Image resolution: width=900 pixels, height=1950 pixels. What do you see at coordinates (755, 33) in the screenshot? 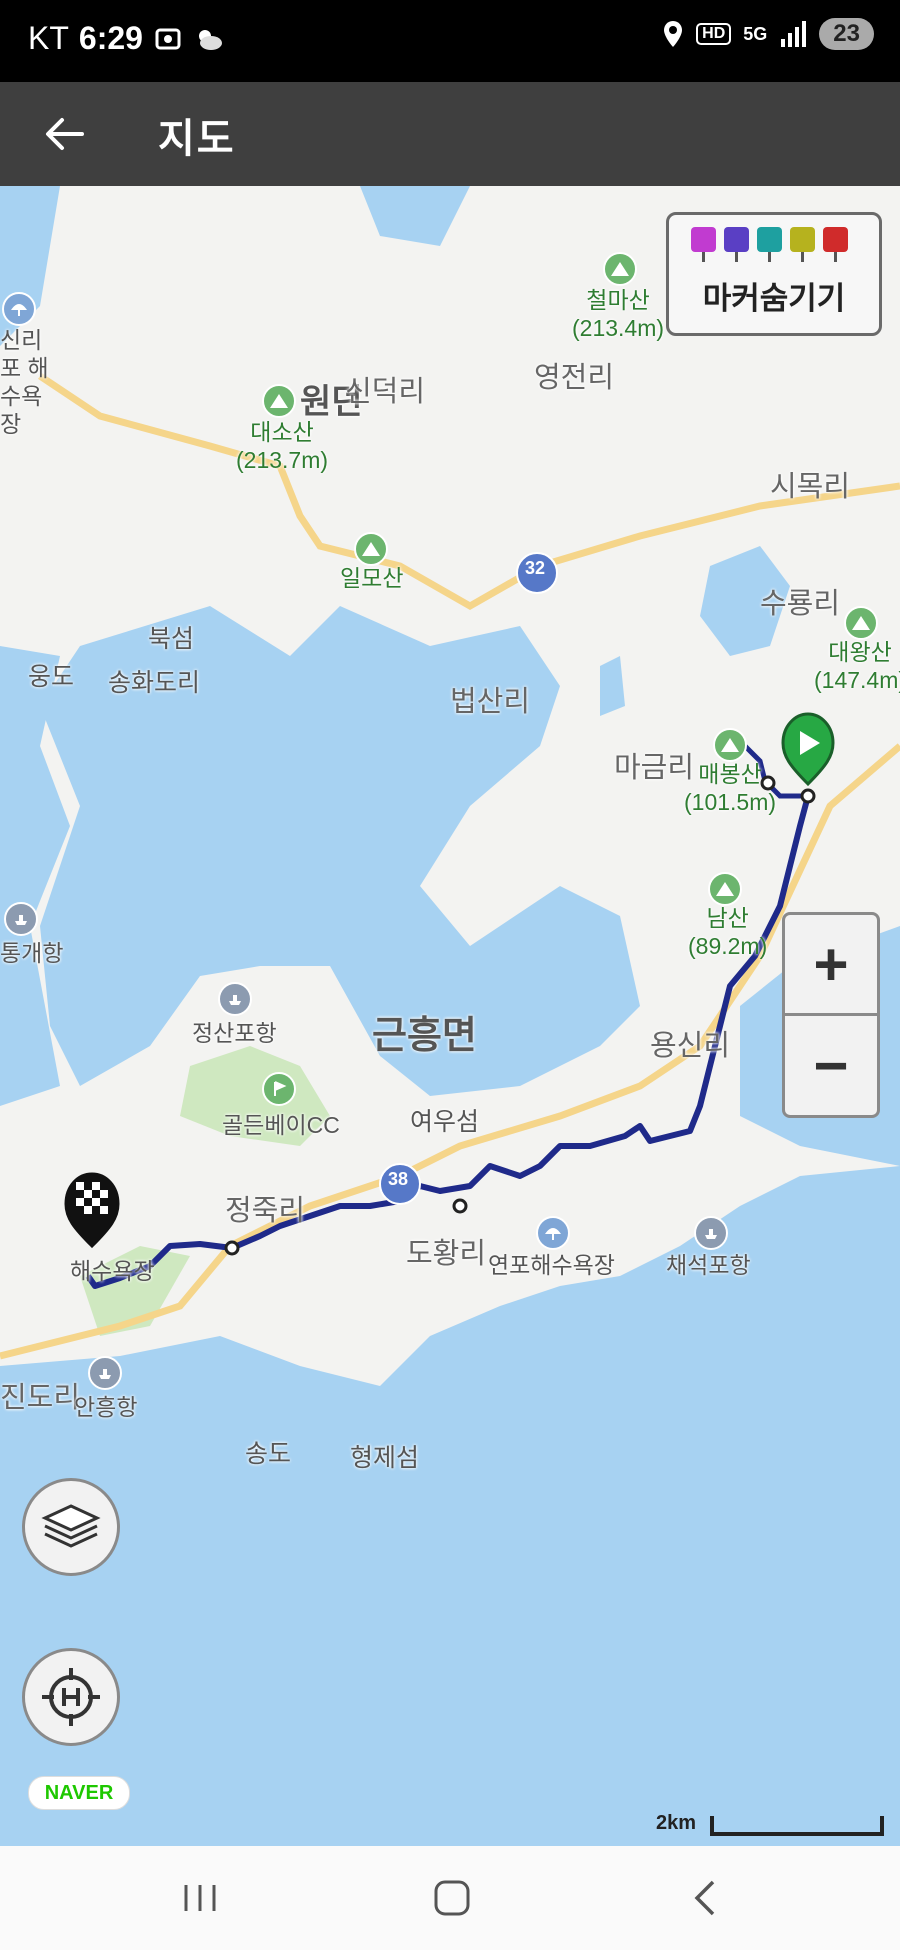
I see `network-gen: 5G` at bounding box center [755, 33].